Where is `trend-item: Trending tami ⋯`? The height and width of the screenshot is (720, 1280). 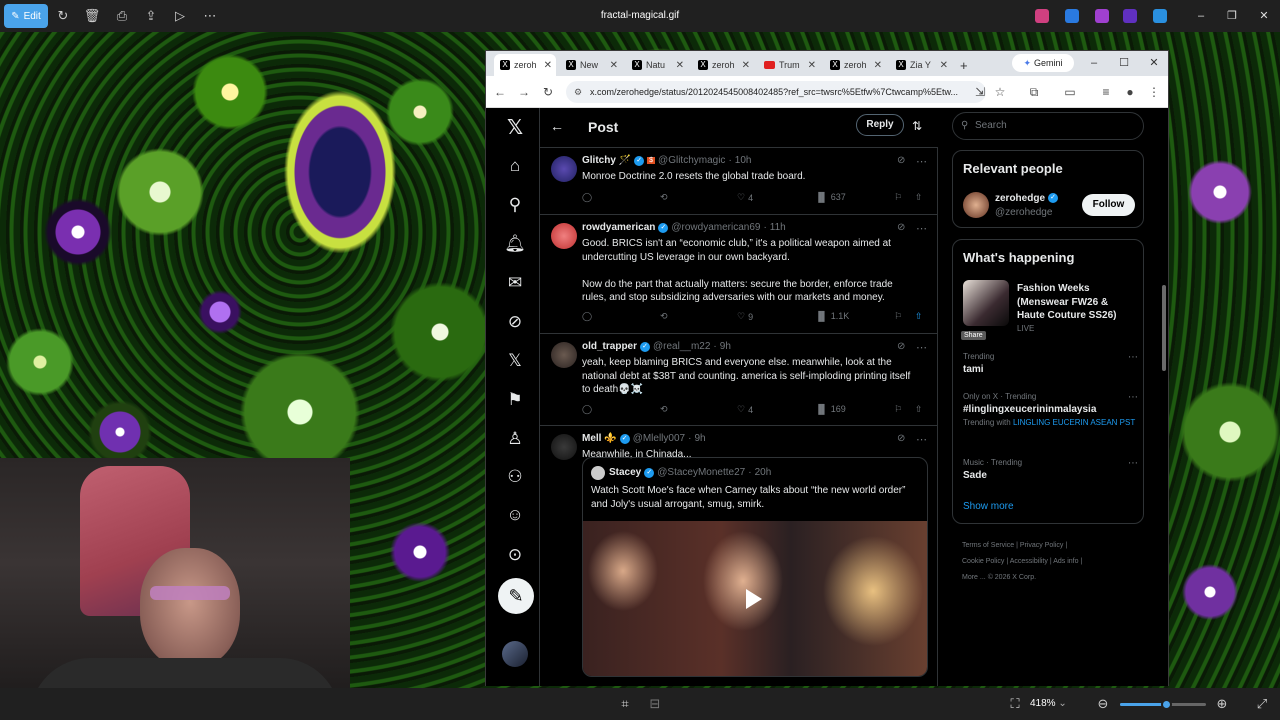
trend-item: Trending tami ⋯ is located at coordinates (1050, 363).